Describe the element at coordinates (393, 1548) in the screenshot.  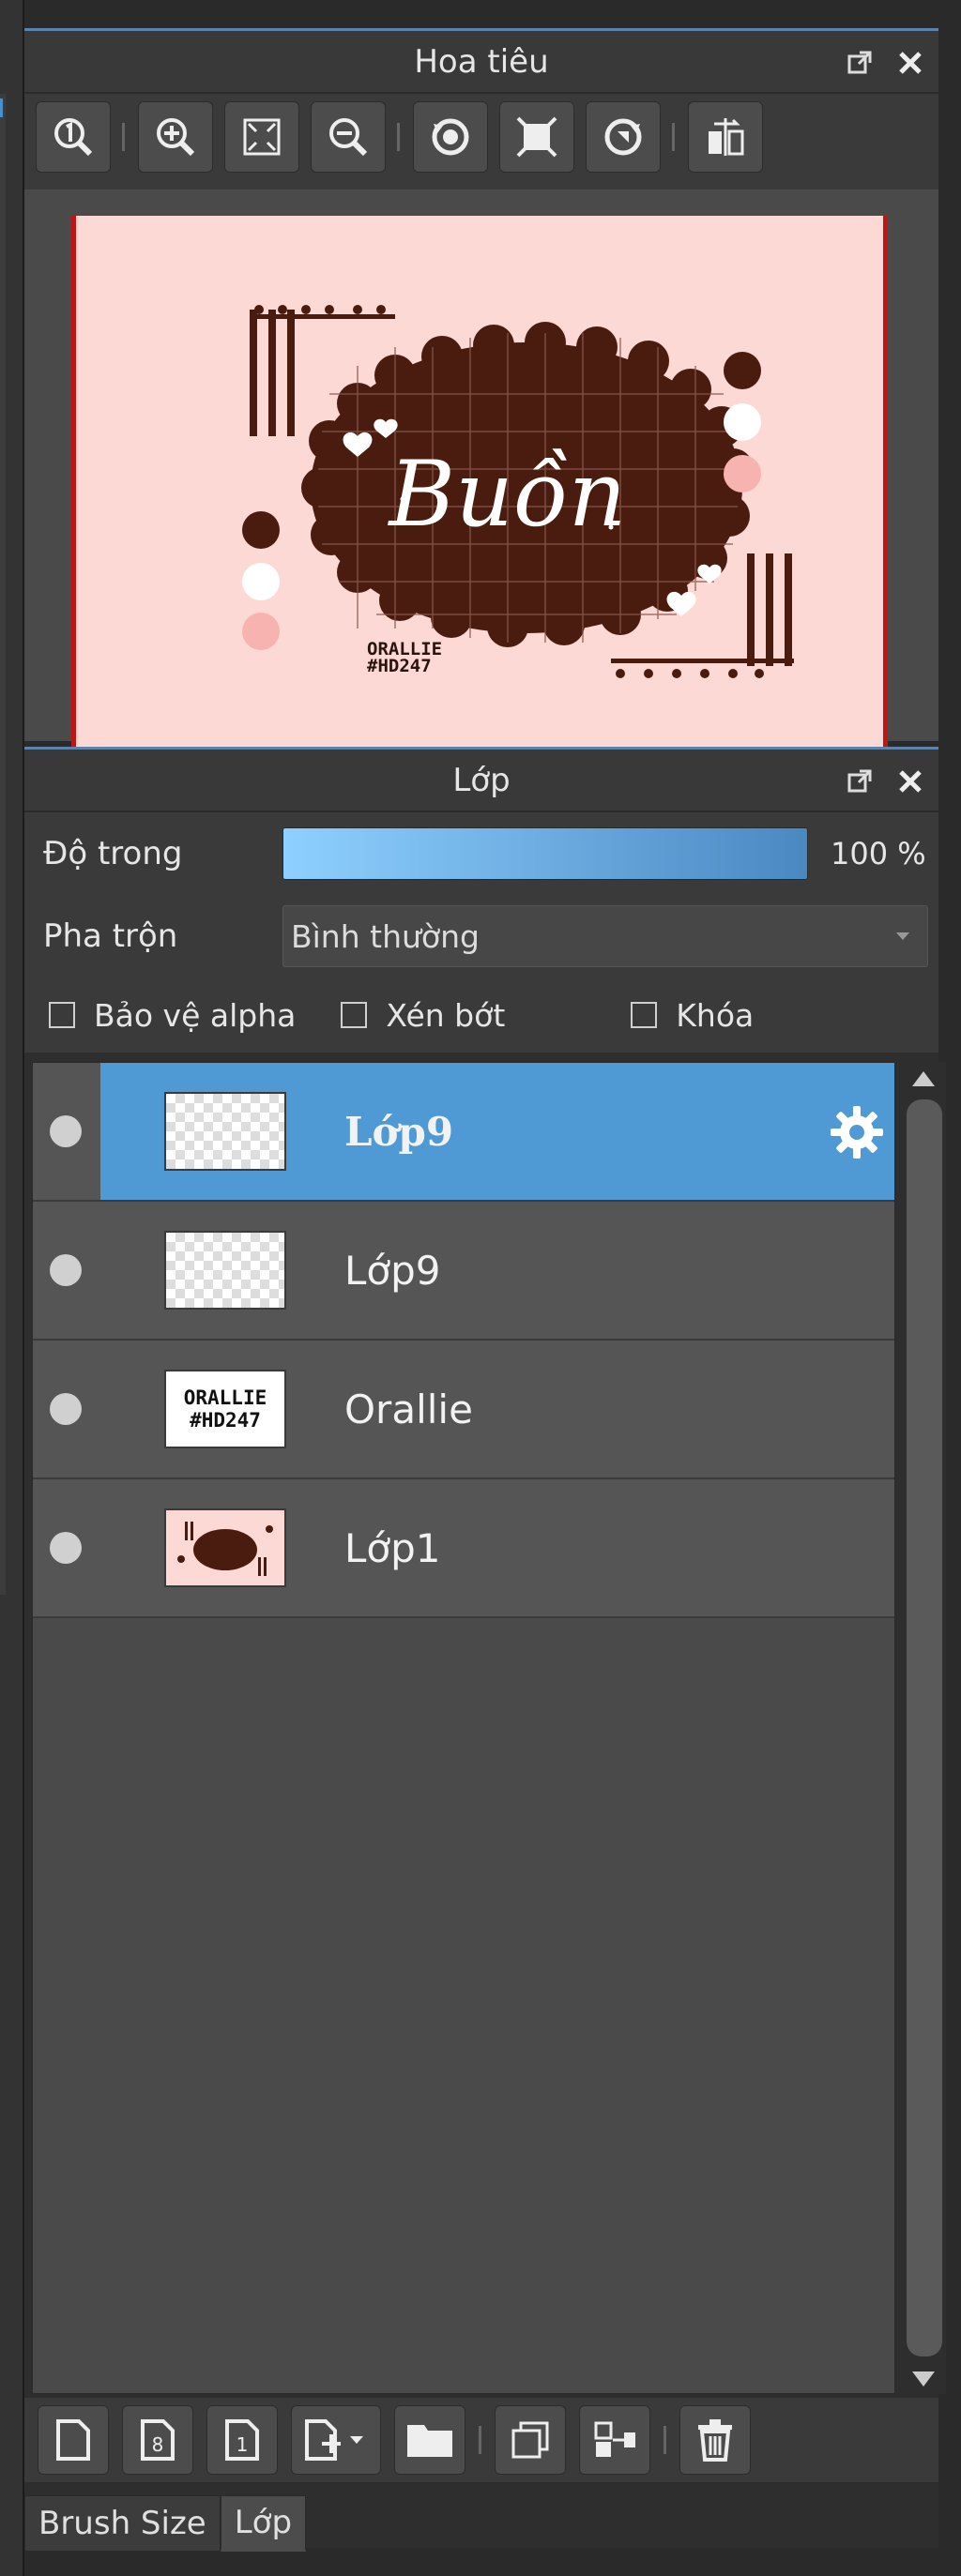
I see `layer-name: Lớp1` at that location.